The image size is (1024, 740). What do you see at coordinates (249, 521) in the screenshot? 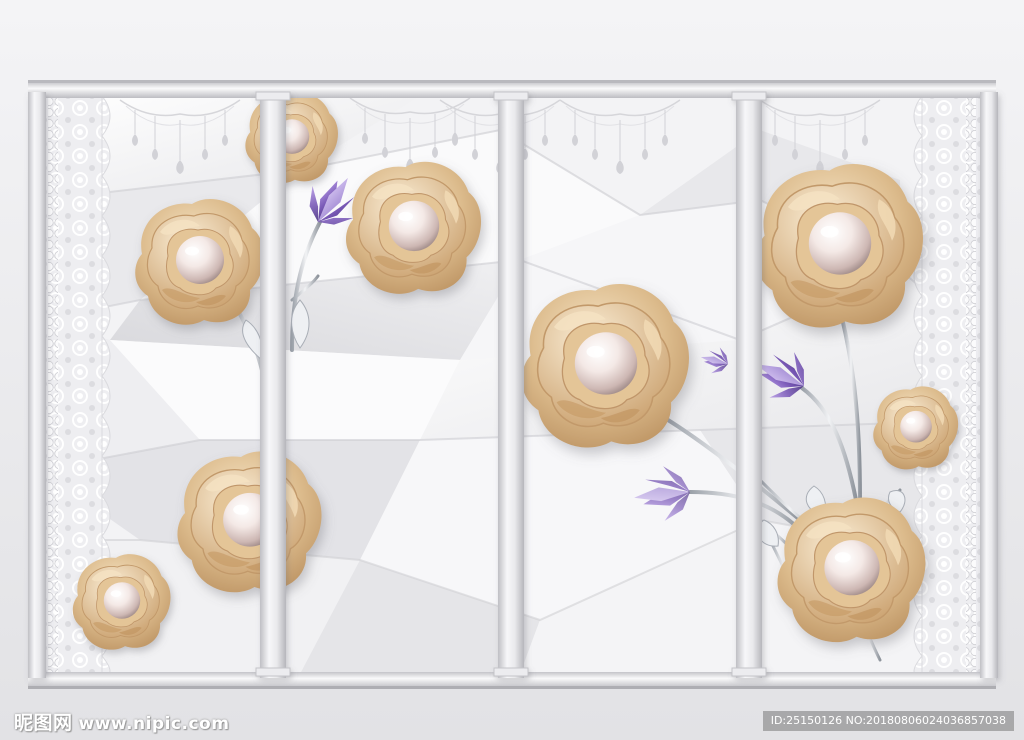
I see `rose-bottom-left` at bounding box center [249, 521].